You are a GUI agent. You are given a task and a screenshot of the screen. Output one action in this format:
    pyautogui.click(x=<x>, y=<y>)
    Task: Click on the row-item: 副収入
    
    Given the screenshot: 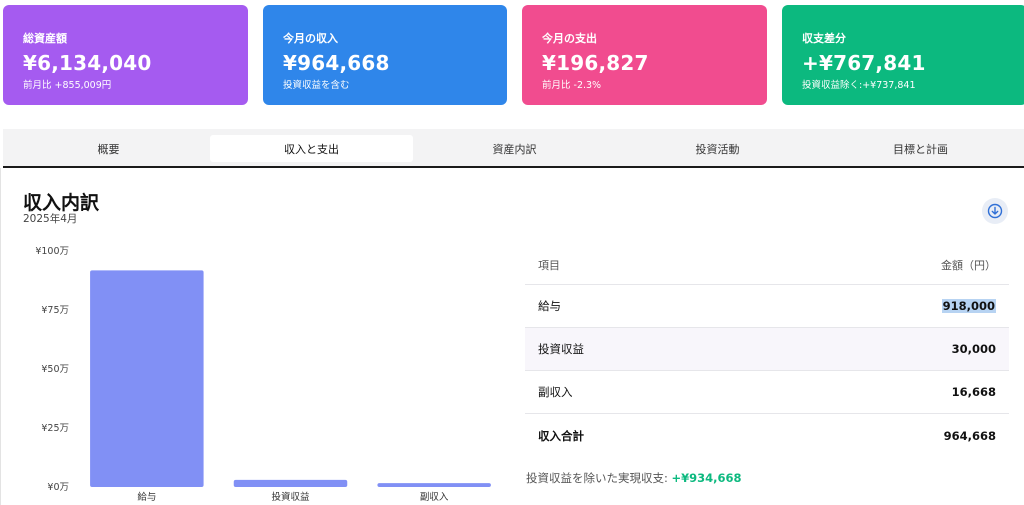 What is the action you would take?
    pyautogui.click(x=555, y=392)
    